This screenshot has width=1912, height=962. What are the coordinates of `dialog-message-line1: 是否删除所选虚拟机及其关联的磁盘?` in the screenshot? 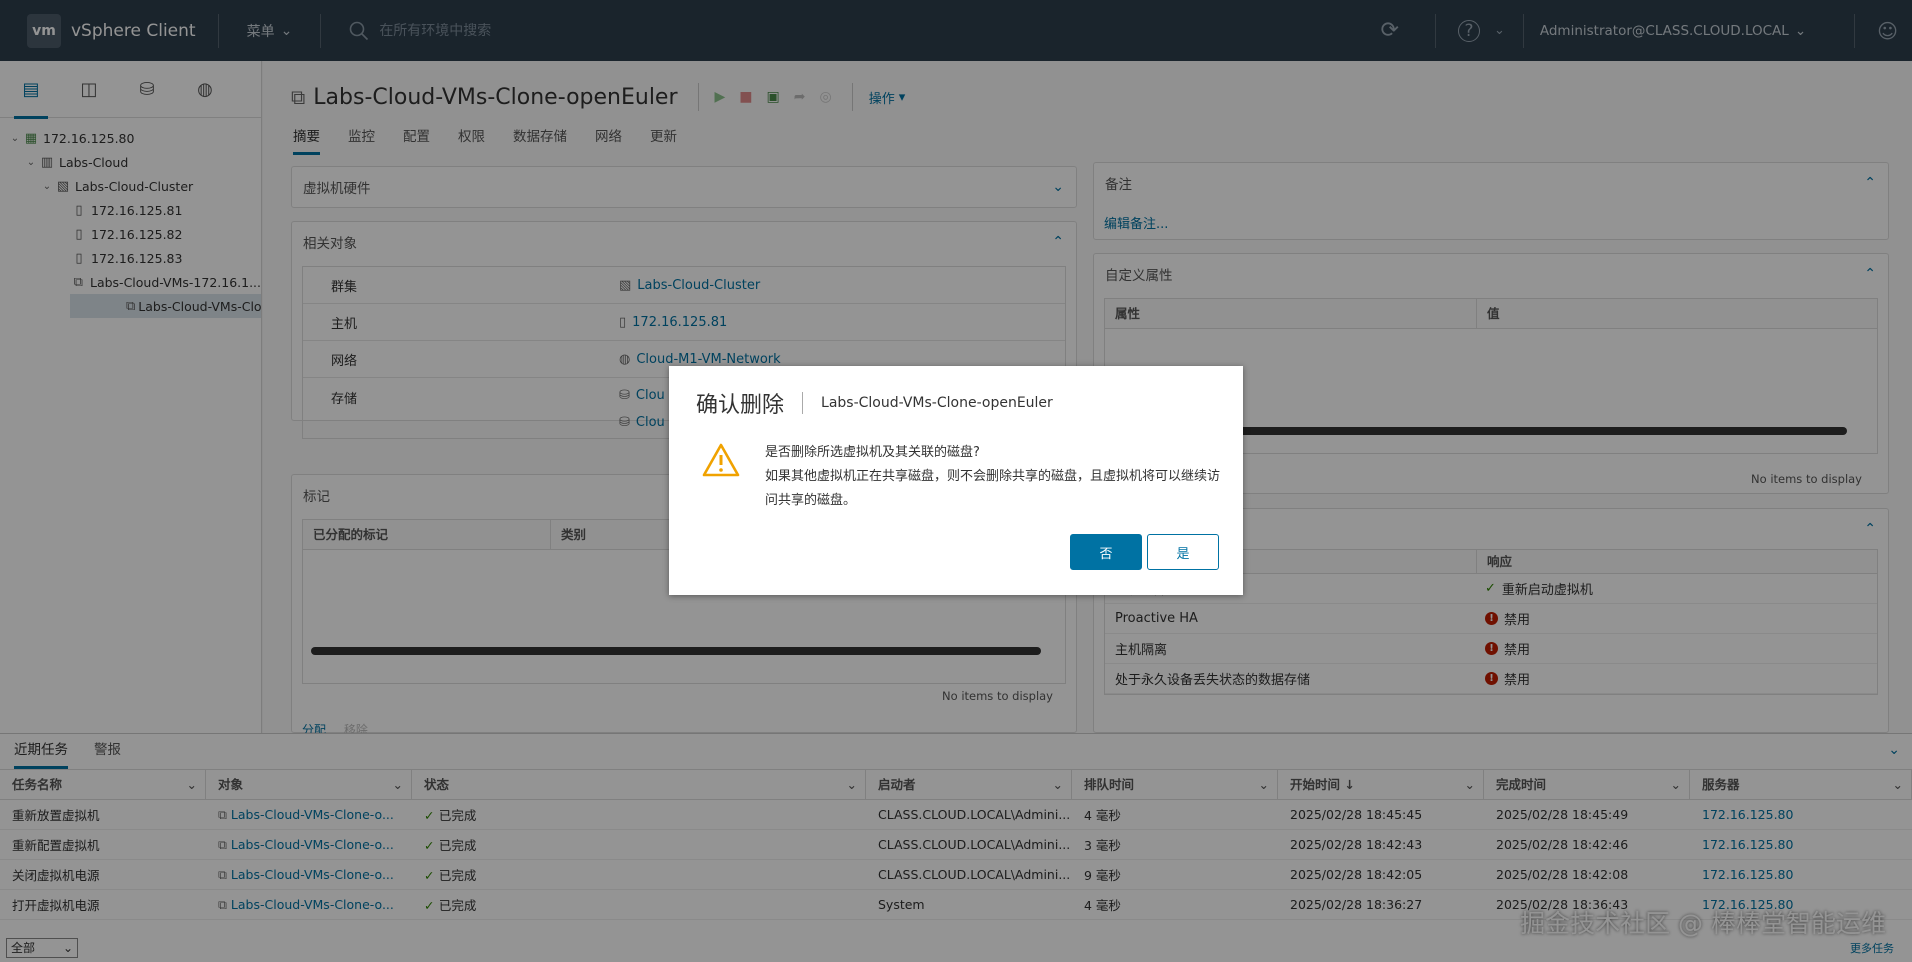 It's located at (872, 452).